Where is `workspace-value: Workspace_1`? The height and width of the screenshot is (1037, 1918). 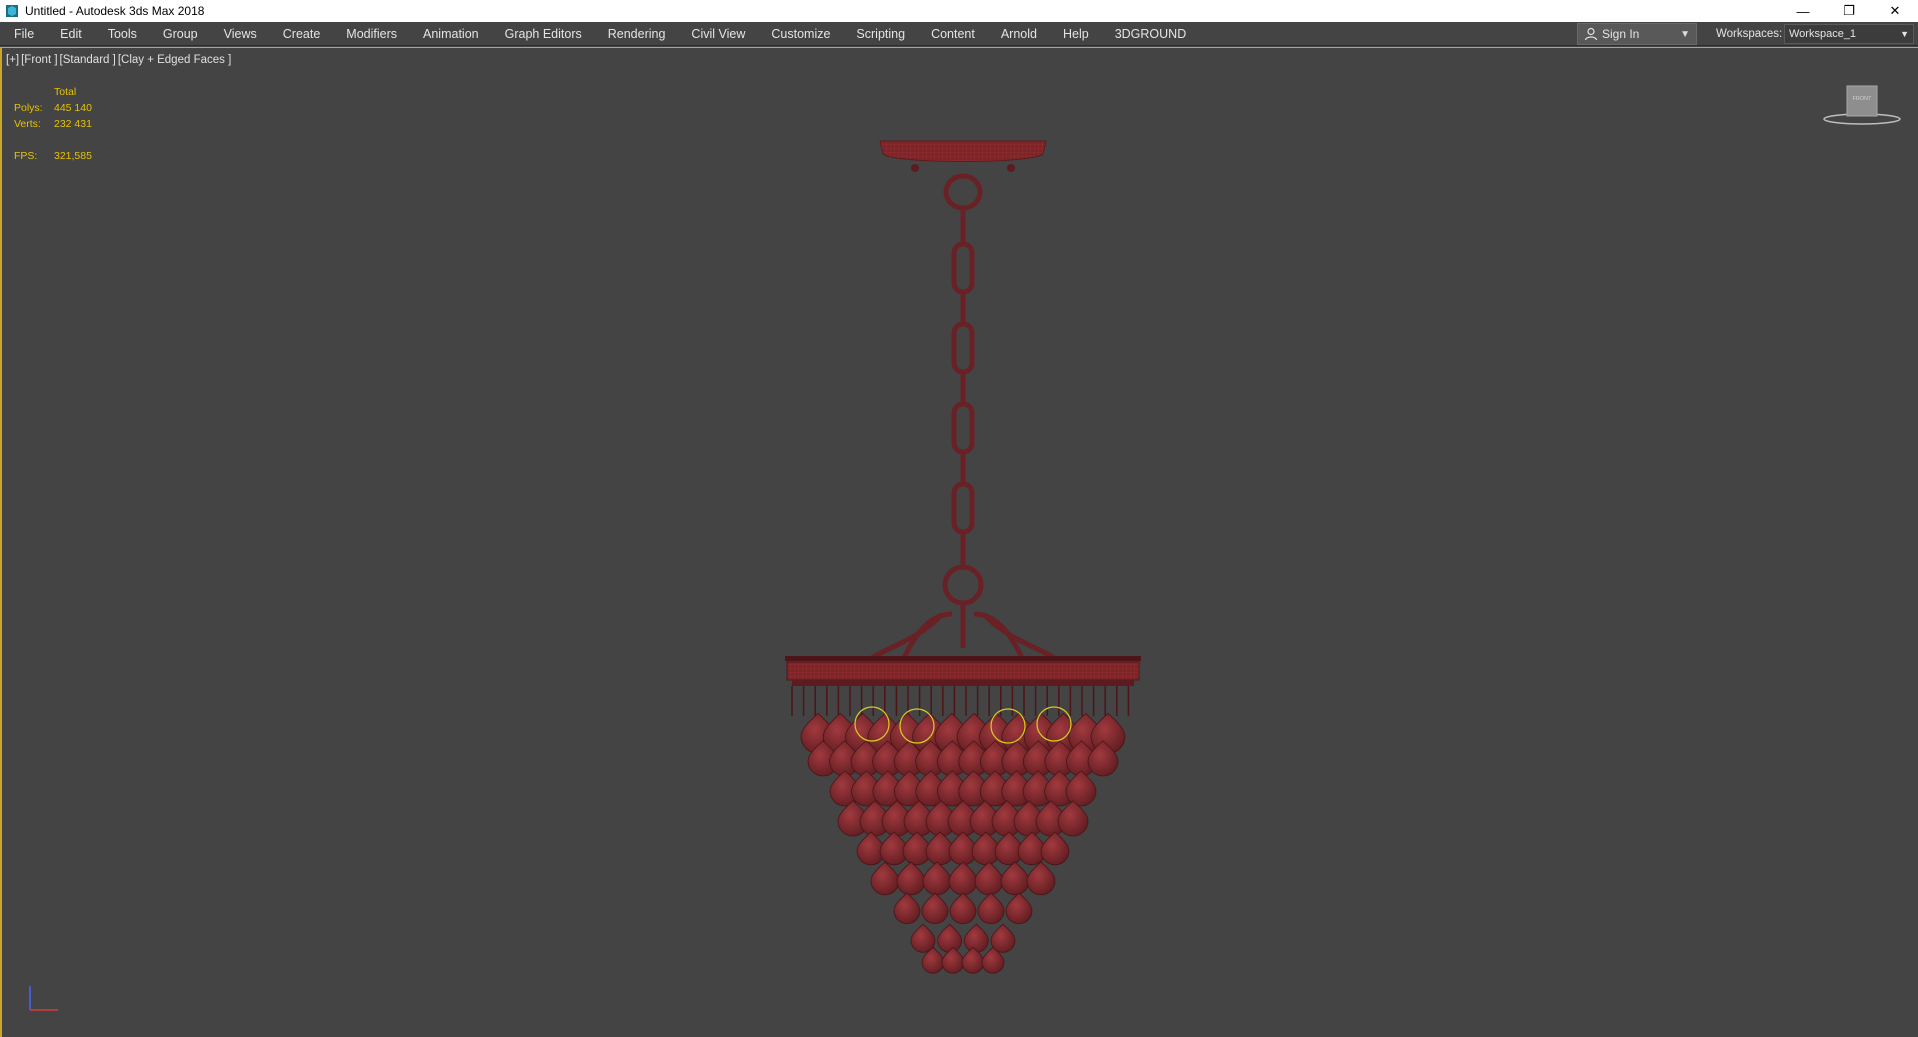
workspace-value: Workspace_1 is located at coordinates (1823, 34).